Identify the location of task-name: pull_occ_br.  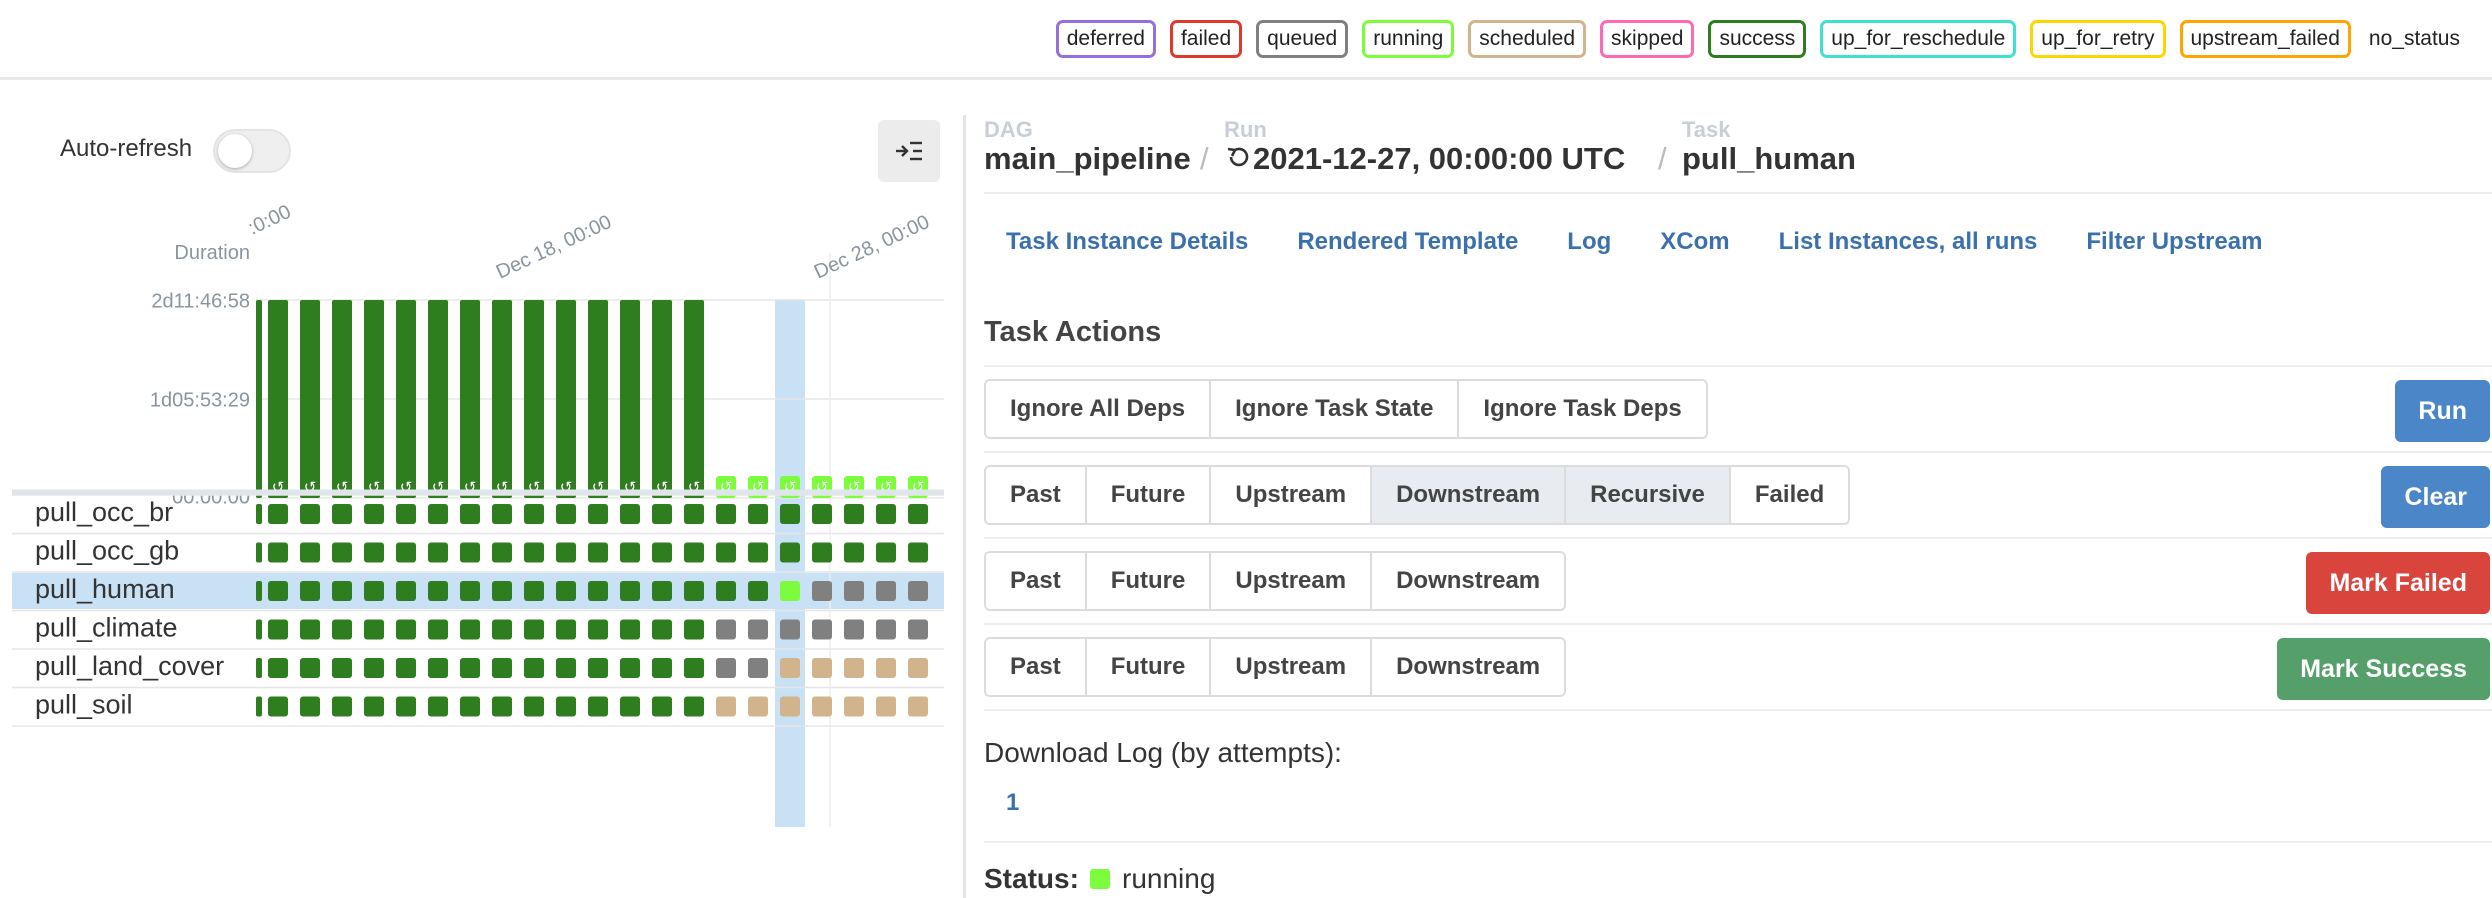
(104, 512).